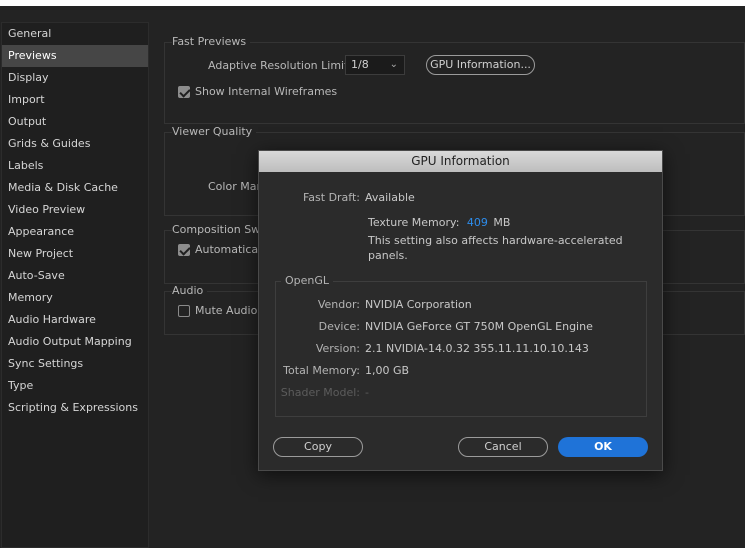 The height and width of the screenshot is (548, 745). Describe the element at coordinates (222, 229) in the screenshot. I see `composition-switches-title: Composition Swit` at that location.